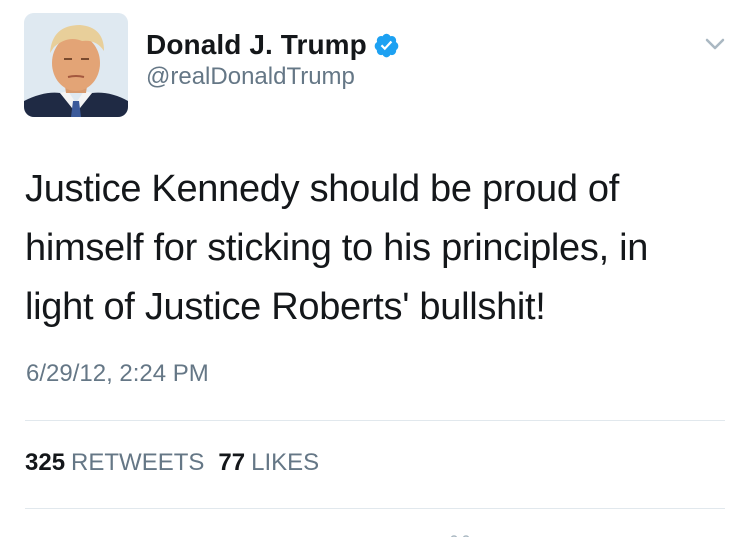 The height and width of the screenshot is (537, 749). I want to click on retweets-count: 325, so click(45, 462).